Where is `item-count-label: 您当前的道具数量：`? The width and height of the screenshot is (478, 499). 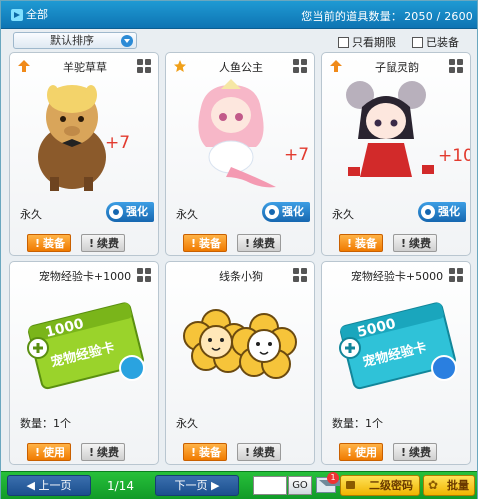 item-count-label: 您当前的道具数量： is located at coordinates (352, 16).